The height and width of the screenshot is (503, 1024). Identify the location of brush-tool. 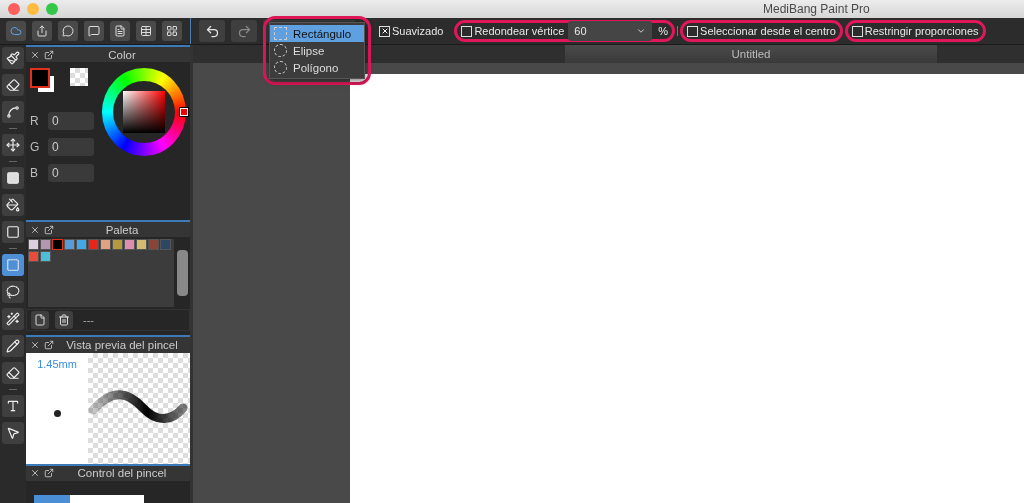
(13, 58).